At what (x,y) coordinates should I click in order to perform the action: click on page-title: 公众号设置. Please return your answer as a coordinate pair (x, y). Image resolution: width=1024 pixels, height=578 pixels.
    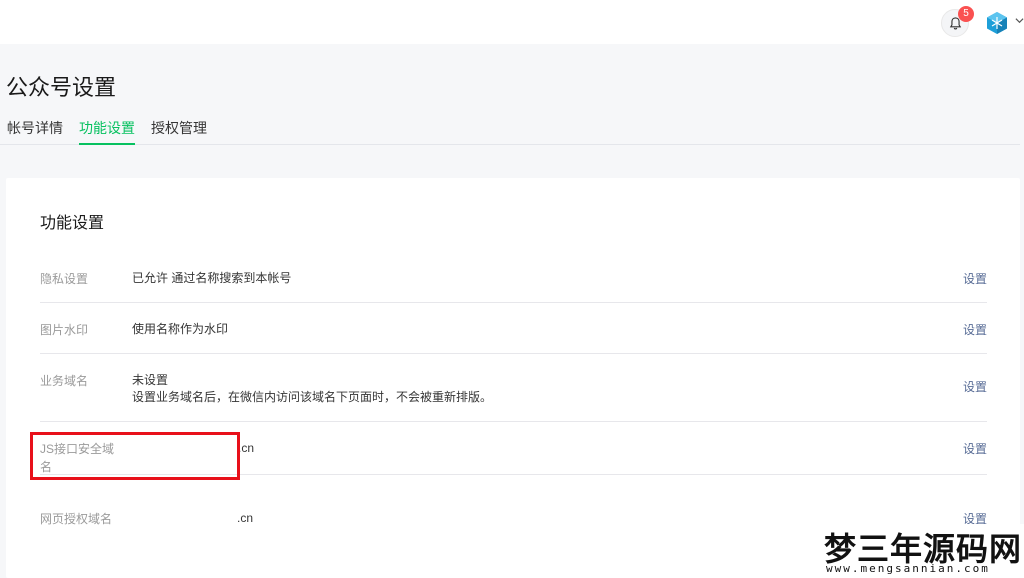
    Looking at the image, I should click on (61, 87).